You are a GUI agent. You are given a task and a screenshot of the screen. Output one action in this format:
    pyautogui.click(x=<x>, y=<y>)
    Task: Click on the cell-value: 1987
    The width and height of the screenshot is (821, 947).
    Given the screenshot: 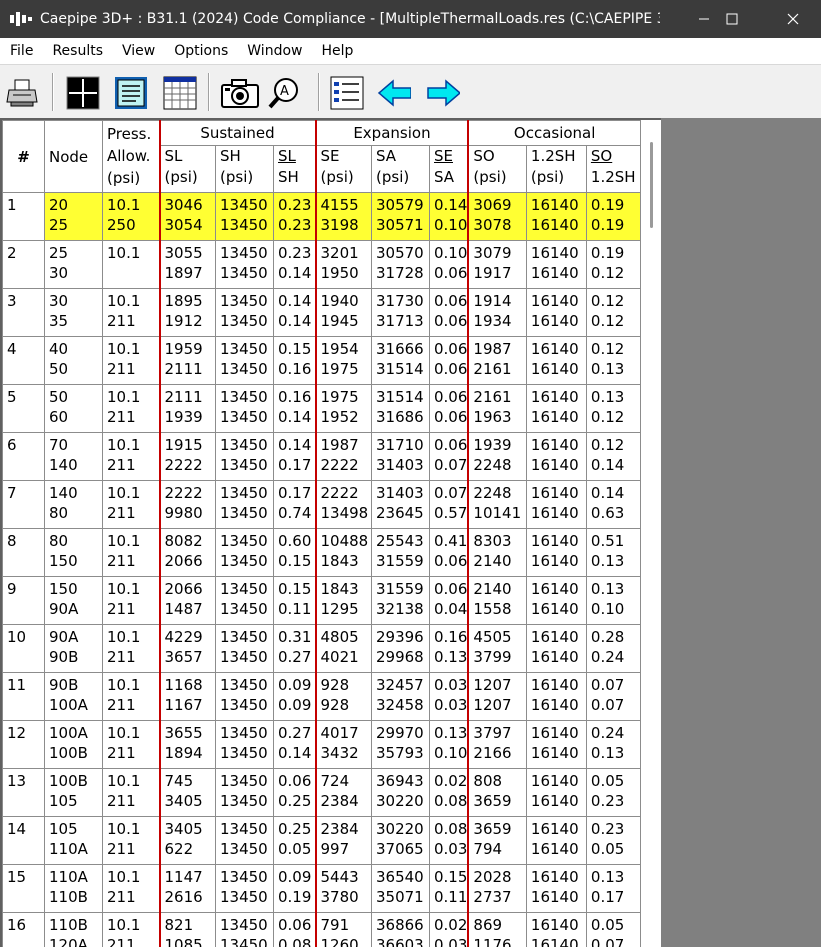 What is the action you would take?
    pyautogui.click(x=339, y=445)
    